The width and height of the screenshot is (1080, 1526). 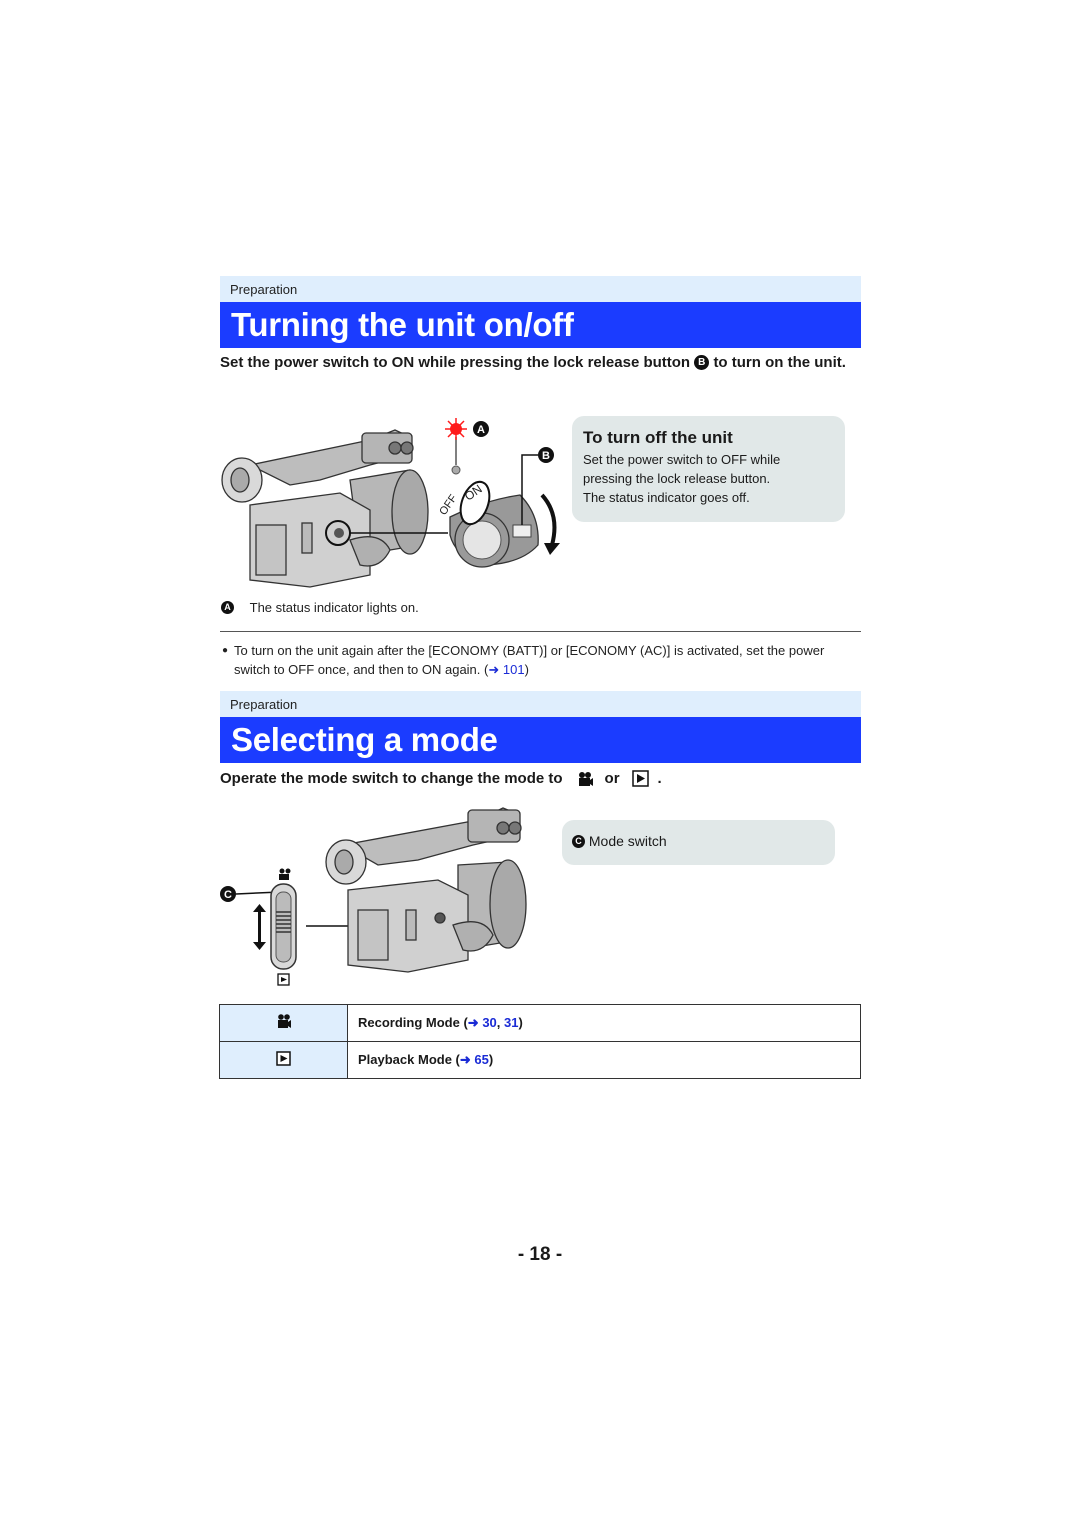 What do you see at coordinates (259, 927) in the screenshot?
I see `double-arrow-icon` at bounding box center [259, 927].